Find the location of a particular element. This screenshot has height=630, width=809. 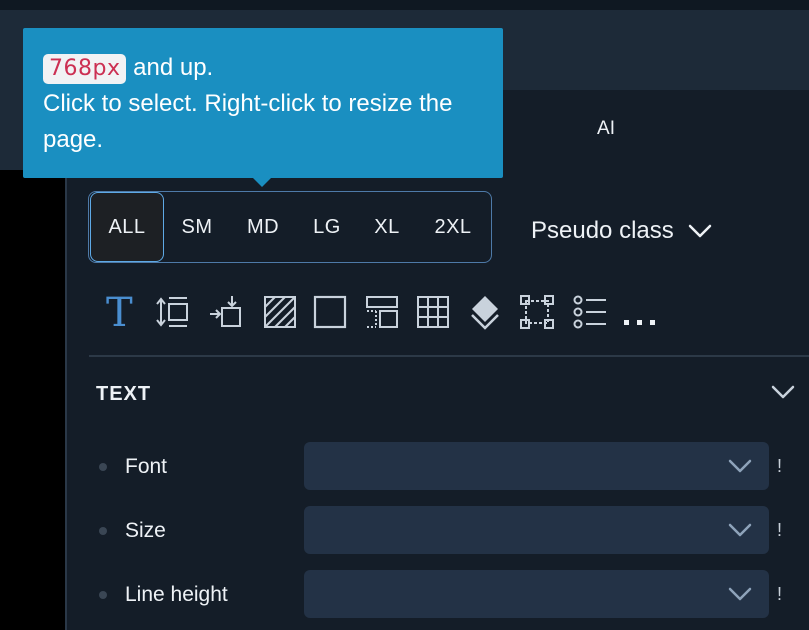

tooltip-line-1-text: and up. is located at coordinates (170, 67).